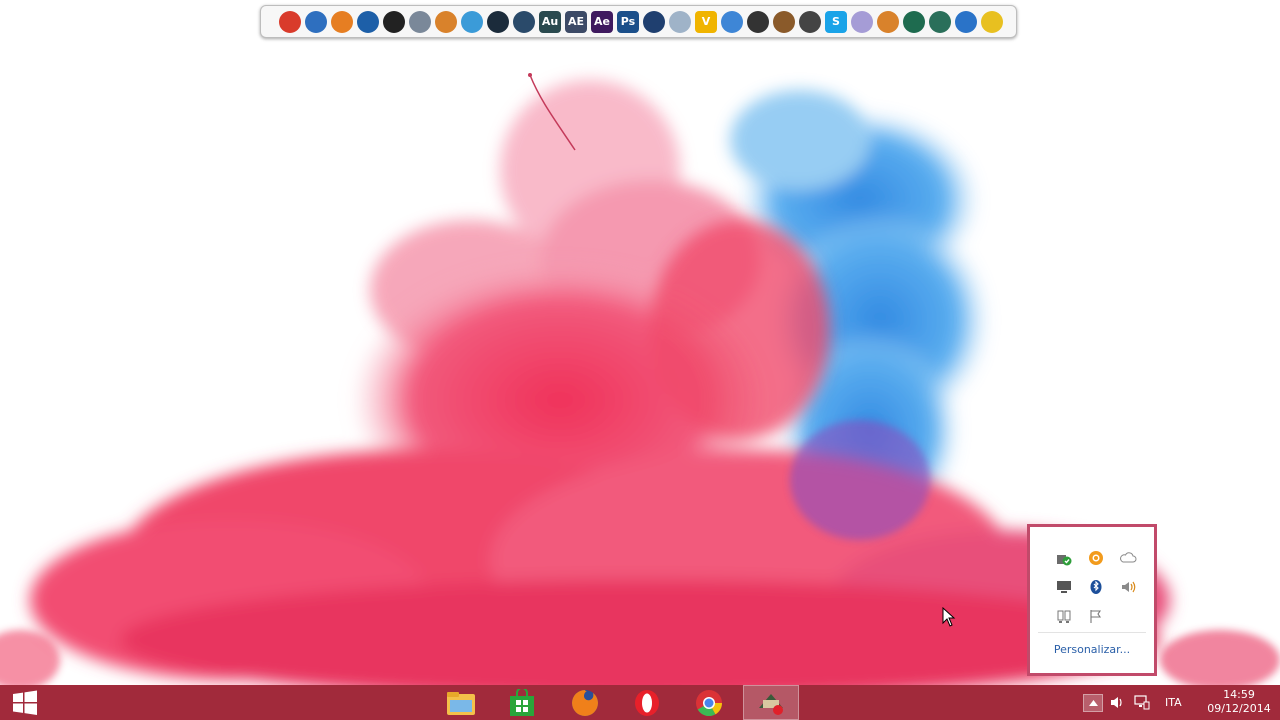 The image size is (1280, 720). What do you see at coordinates (888, 21) in the screenshot?
I see `close-x-icon` at bounding box center [888, 21].